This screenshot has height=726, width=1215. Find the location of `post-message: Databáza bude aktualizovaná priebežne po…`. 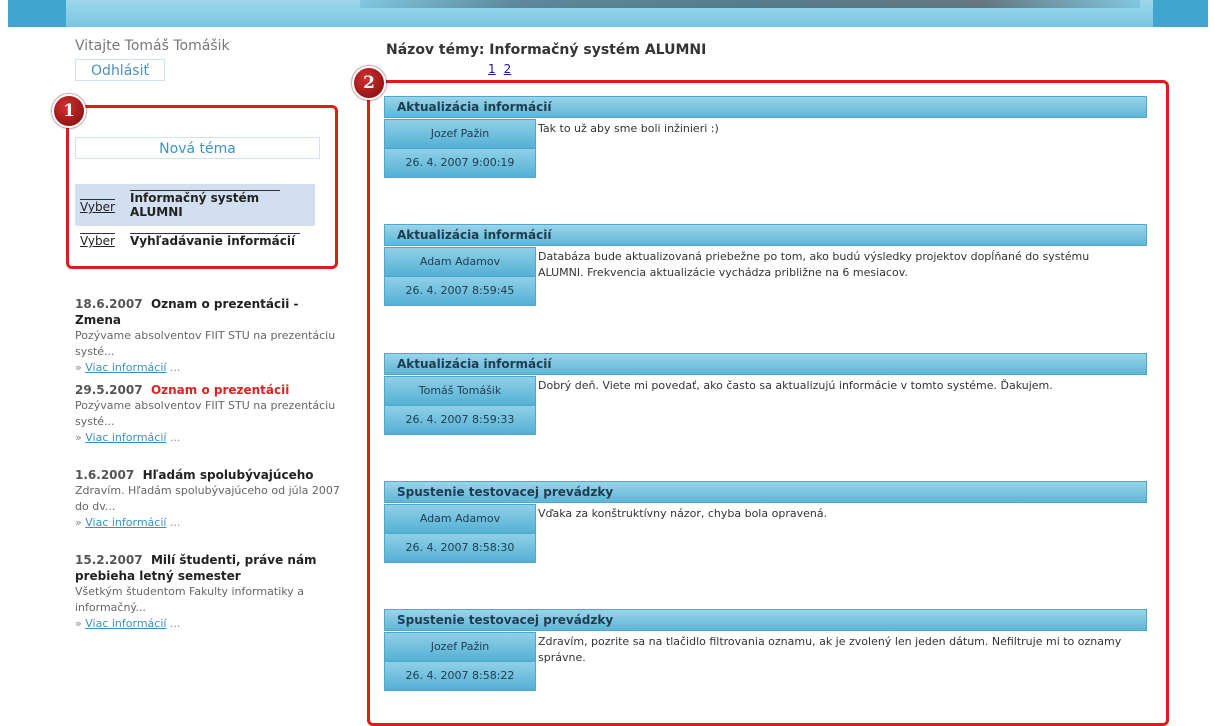

post-message: Databáza bude aktualizovaná priebežne po… is located at coordinates (814, 264).